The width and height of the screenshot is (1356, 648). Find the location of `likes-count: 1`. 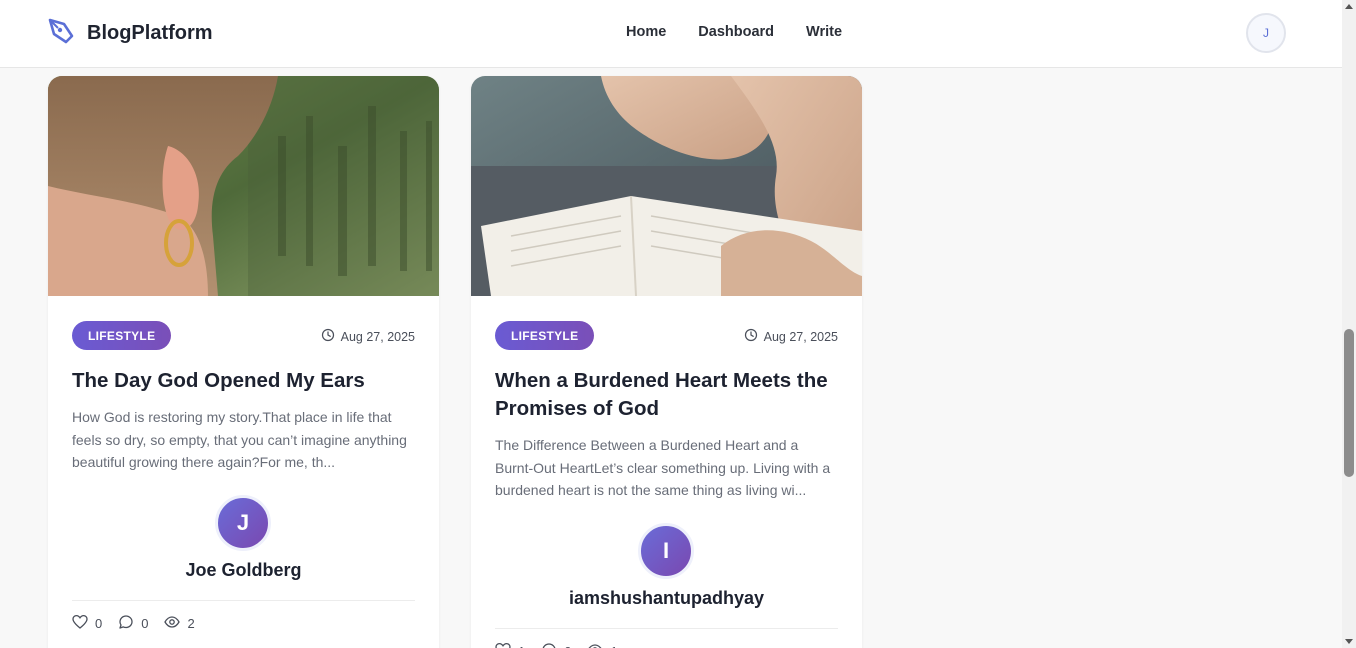

likes-count: 1 is located at coordinates (521, 646).